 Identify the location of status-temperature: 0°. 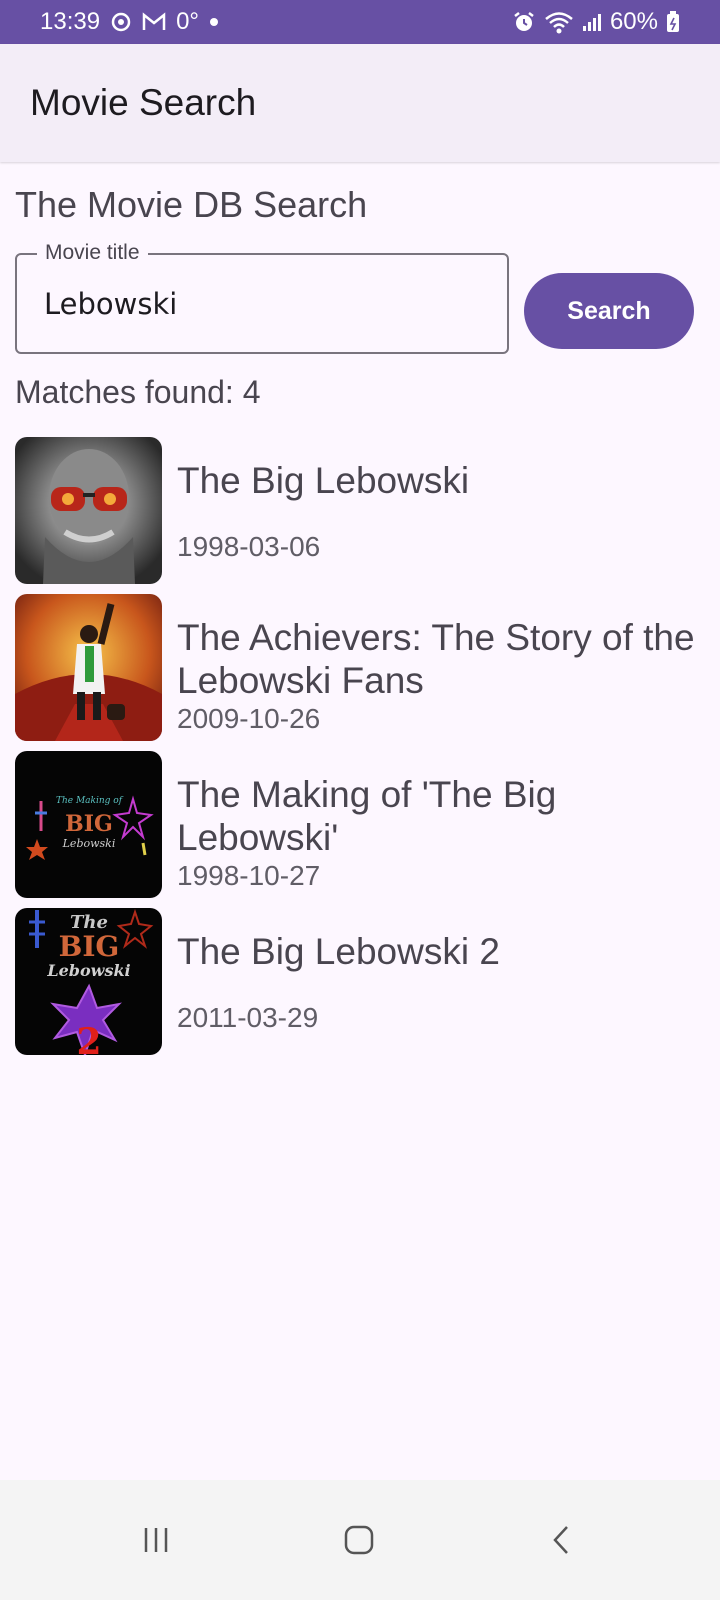
(188, 21).